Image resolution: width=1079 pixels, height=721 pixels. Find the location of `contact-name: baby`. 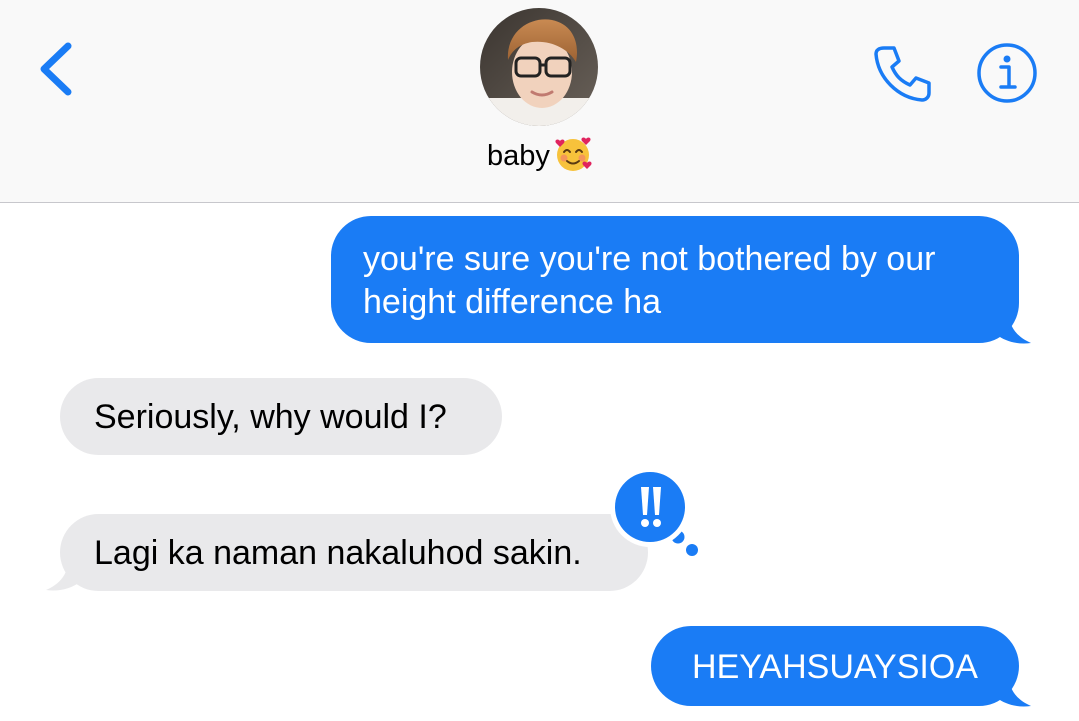

contact-name: baby is located at coordinates (539, 155).